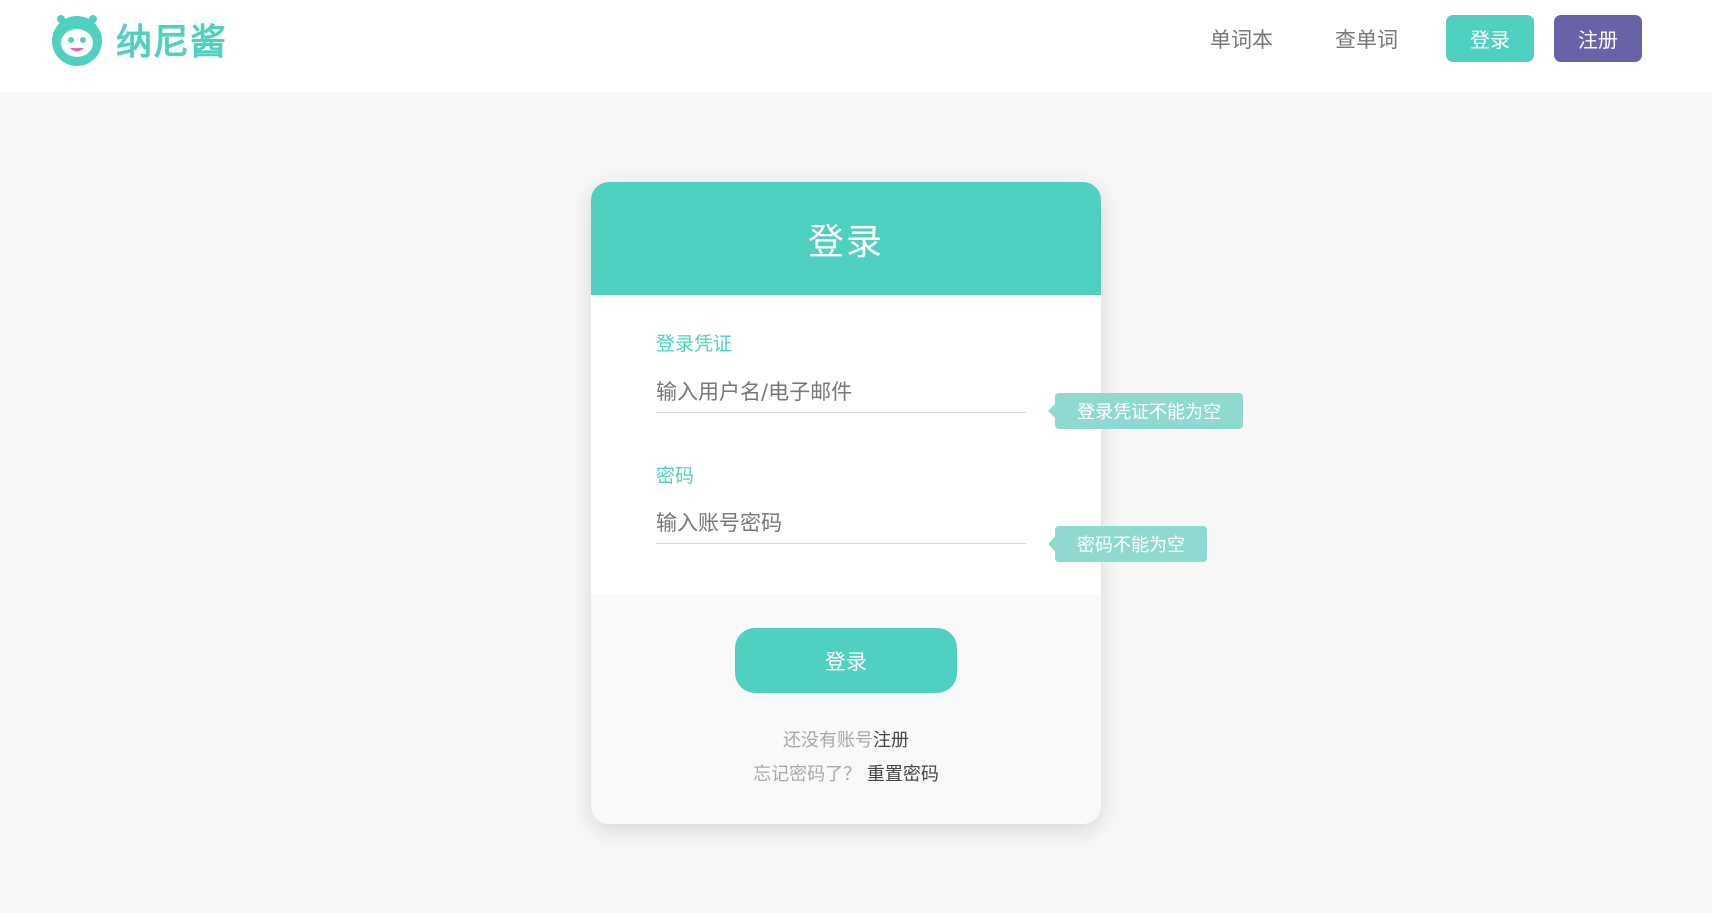  Describe the element at coordinates (846, 660) in the screenshot. I see `login-submit-button: 登录` at that location.